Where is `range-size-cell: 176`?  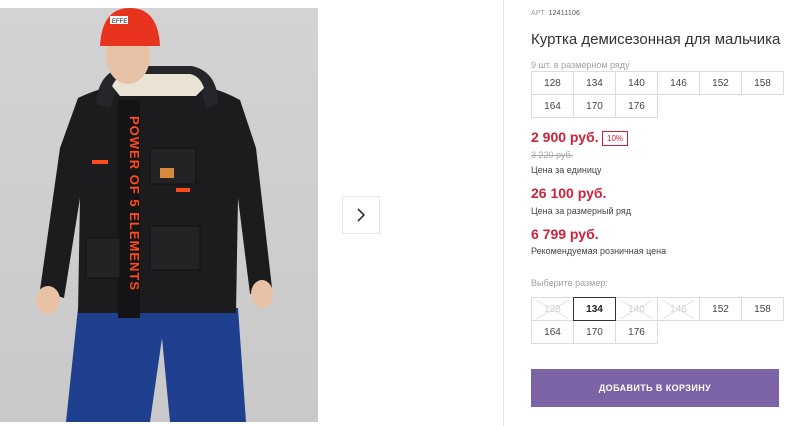 range-size-cell: 176 is located at coordinates (636, 106).